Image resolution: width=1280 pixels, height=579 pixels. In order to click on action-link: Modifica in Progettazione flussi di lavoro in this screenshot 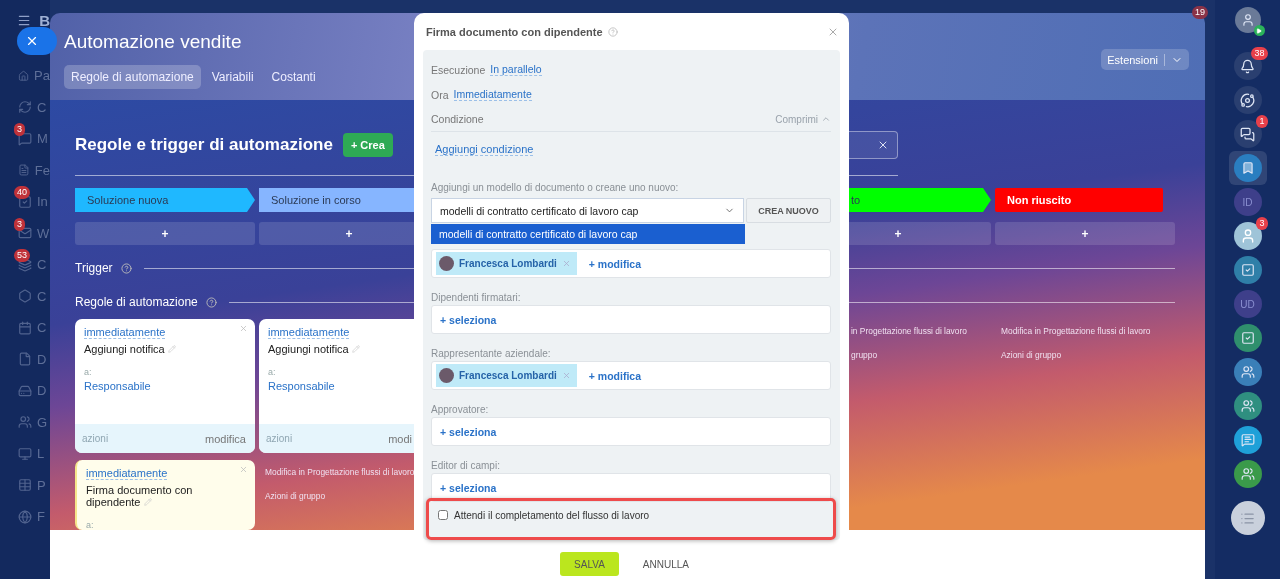, I will do `click(1085, 331)`.